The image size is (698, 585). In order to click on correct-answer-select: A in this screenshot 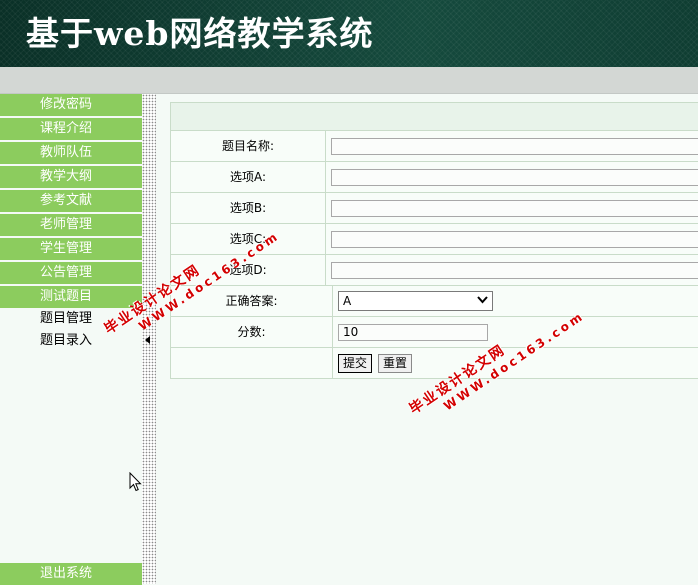, I will do `click(415, 301)`.